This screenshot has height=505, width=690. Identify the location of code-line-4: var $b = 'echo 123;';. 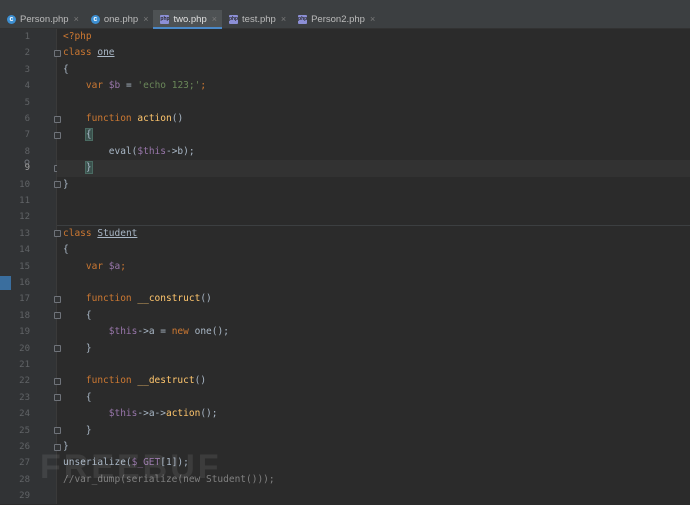
(373, 86).